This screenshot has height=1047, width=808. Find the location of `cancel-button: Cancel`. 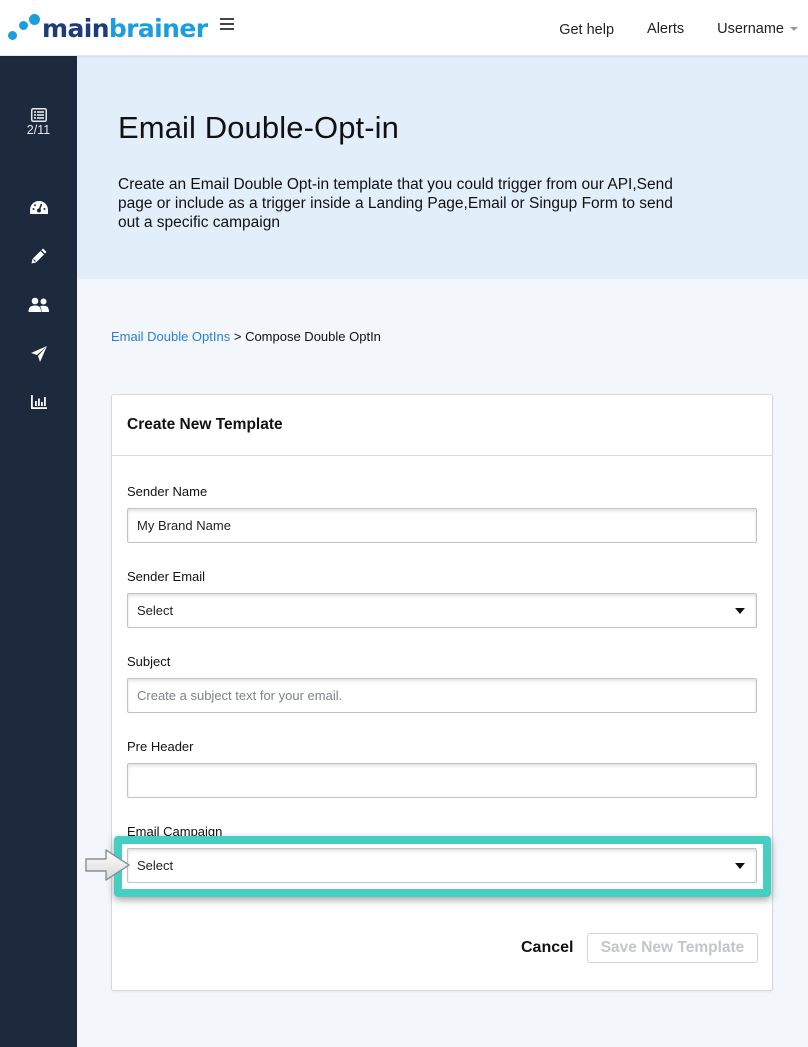

cancel-button: Cancel is located at coordinates (547, 948).